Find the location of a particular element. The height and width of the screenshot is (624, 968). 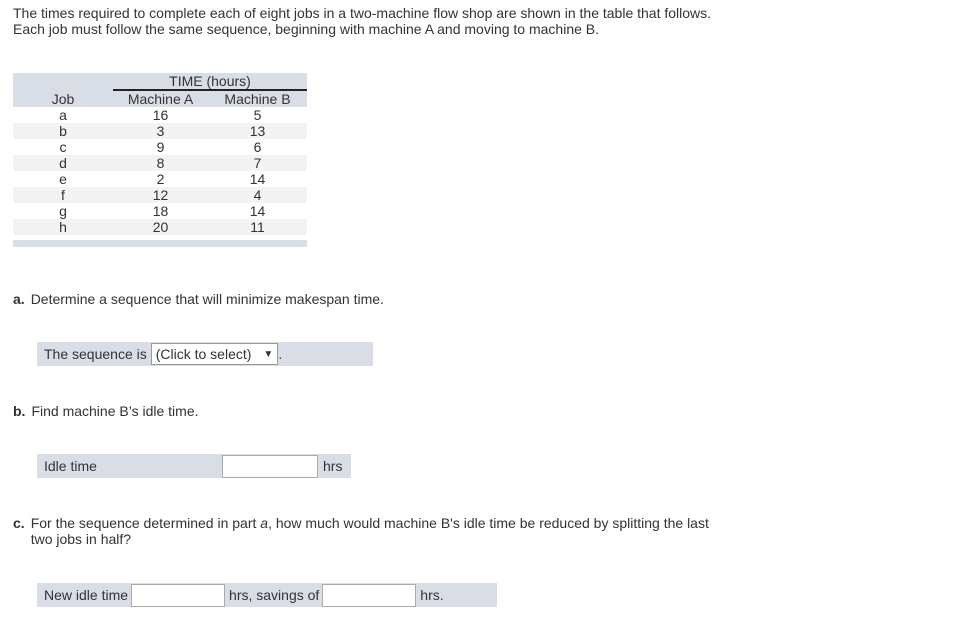

savings-input is located at coordinates (369, 595).